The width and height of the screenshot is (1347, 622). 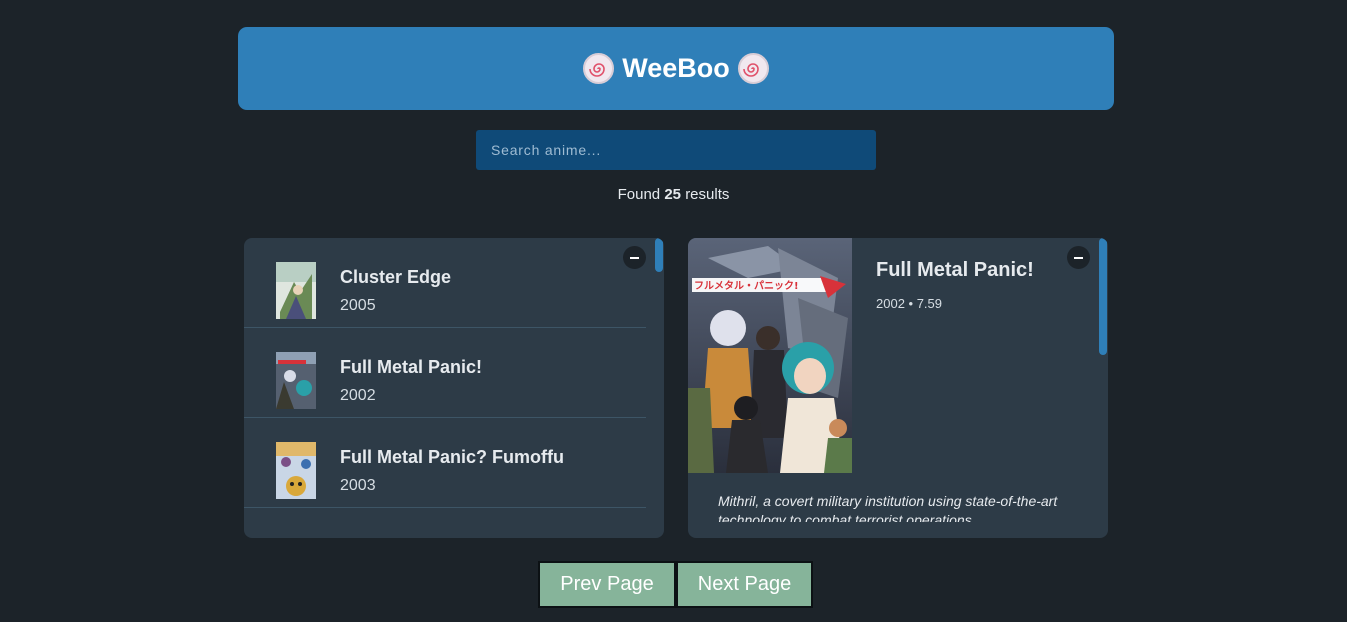 What do you see at coordinates (659, 388) in the screenshot?
I see `list-scrollbar` at bounding box center [659, 388].